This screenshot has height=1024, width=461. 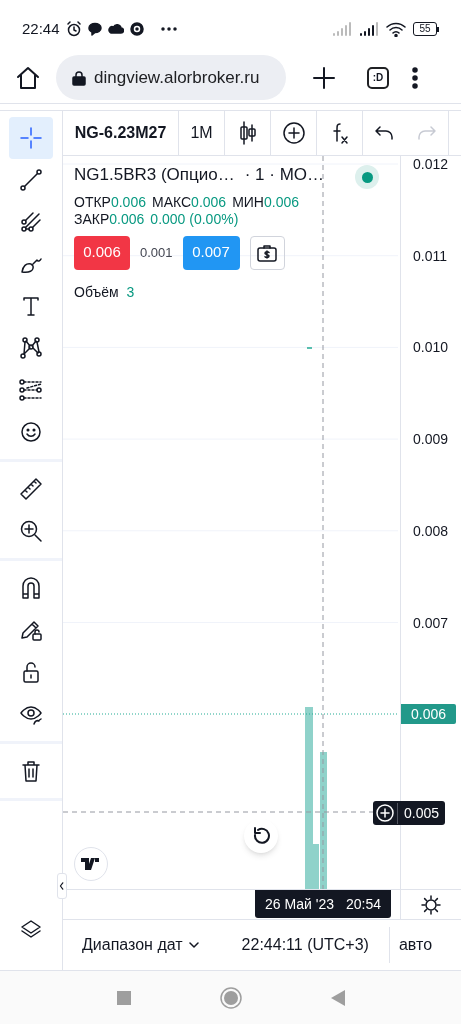 I want to click on cloud-icon, so click(x=115, y=29).